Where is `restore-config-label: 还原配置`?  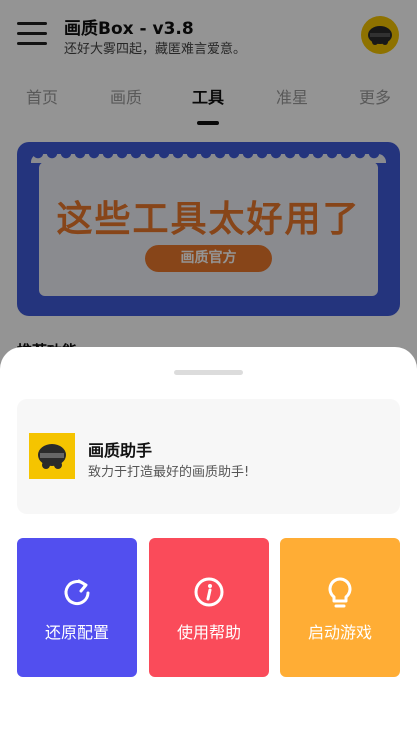 restore-config-label: 还原配置 is located at coordinates (76, 632).